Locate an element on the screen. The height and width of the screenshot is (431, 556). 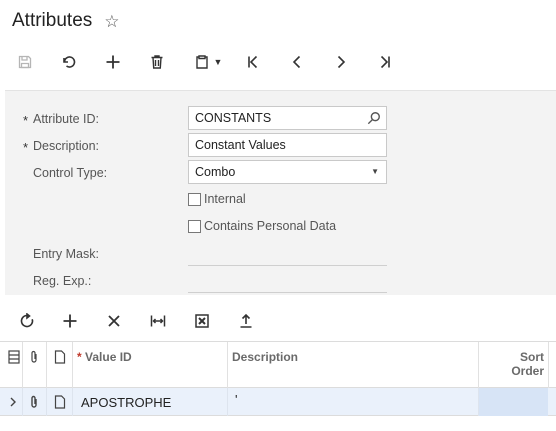
first-icon is located at coordinates (253, 62).